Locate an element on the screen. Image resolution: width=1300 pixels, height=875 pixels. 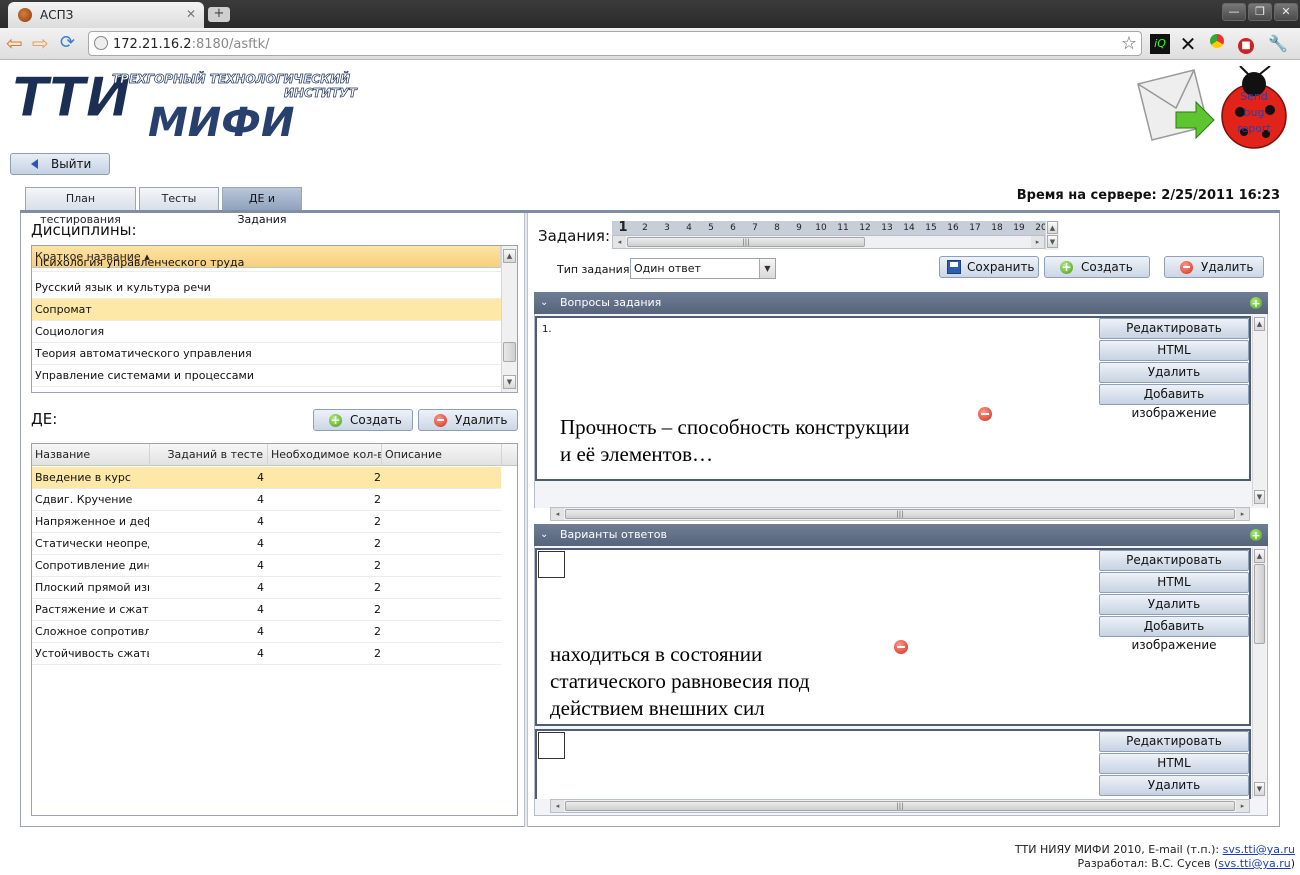
task-number-scrollbar: ◂ ||| ▸ is located at coordinates (828, 242).